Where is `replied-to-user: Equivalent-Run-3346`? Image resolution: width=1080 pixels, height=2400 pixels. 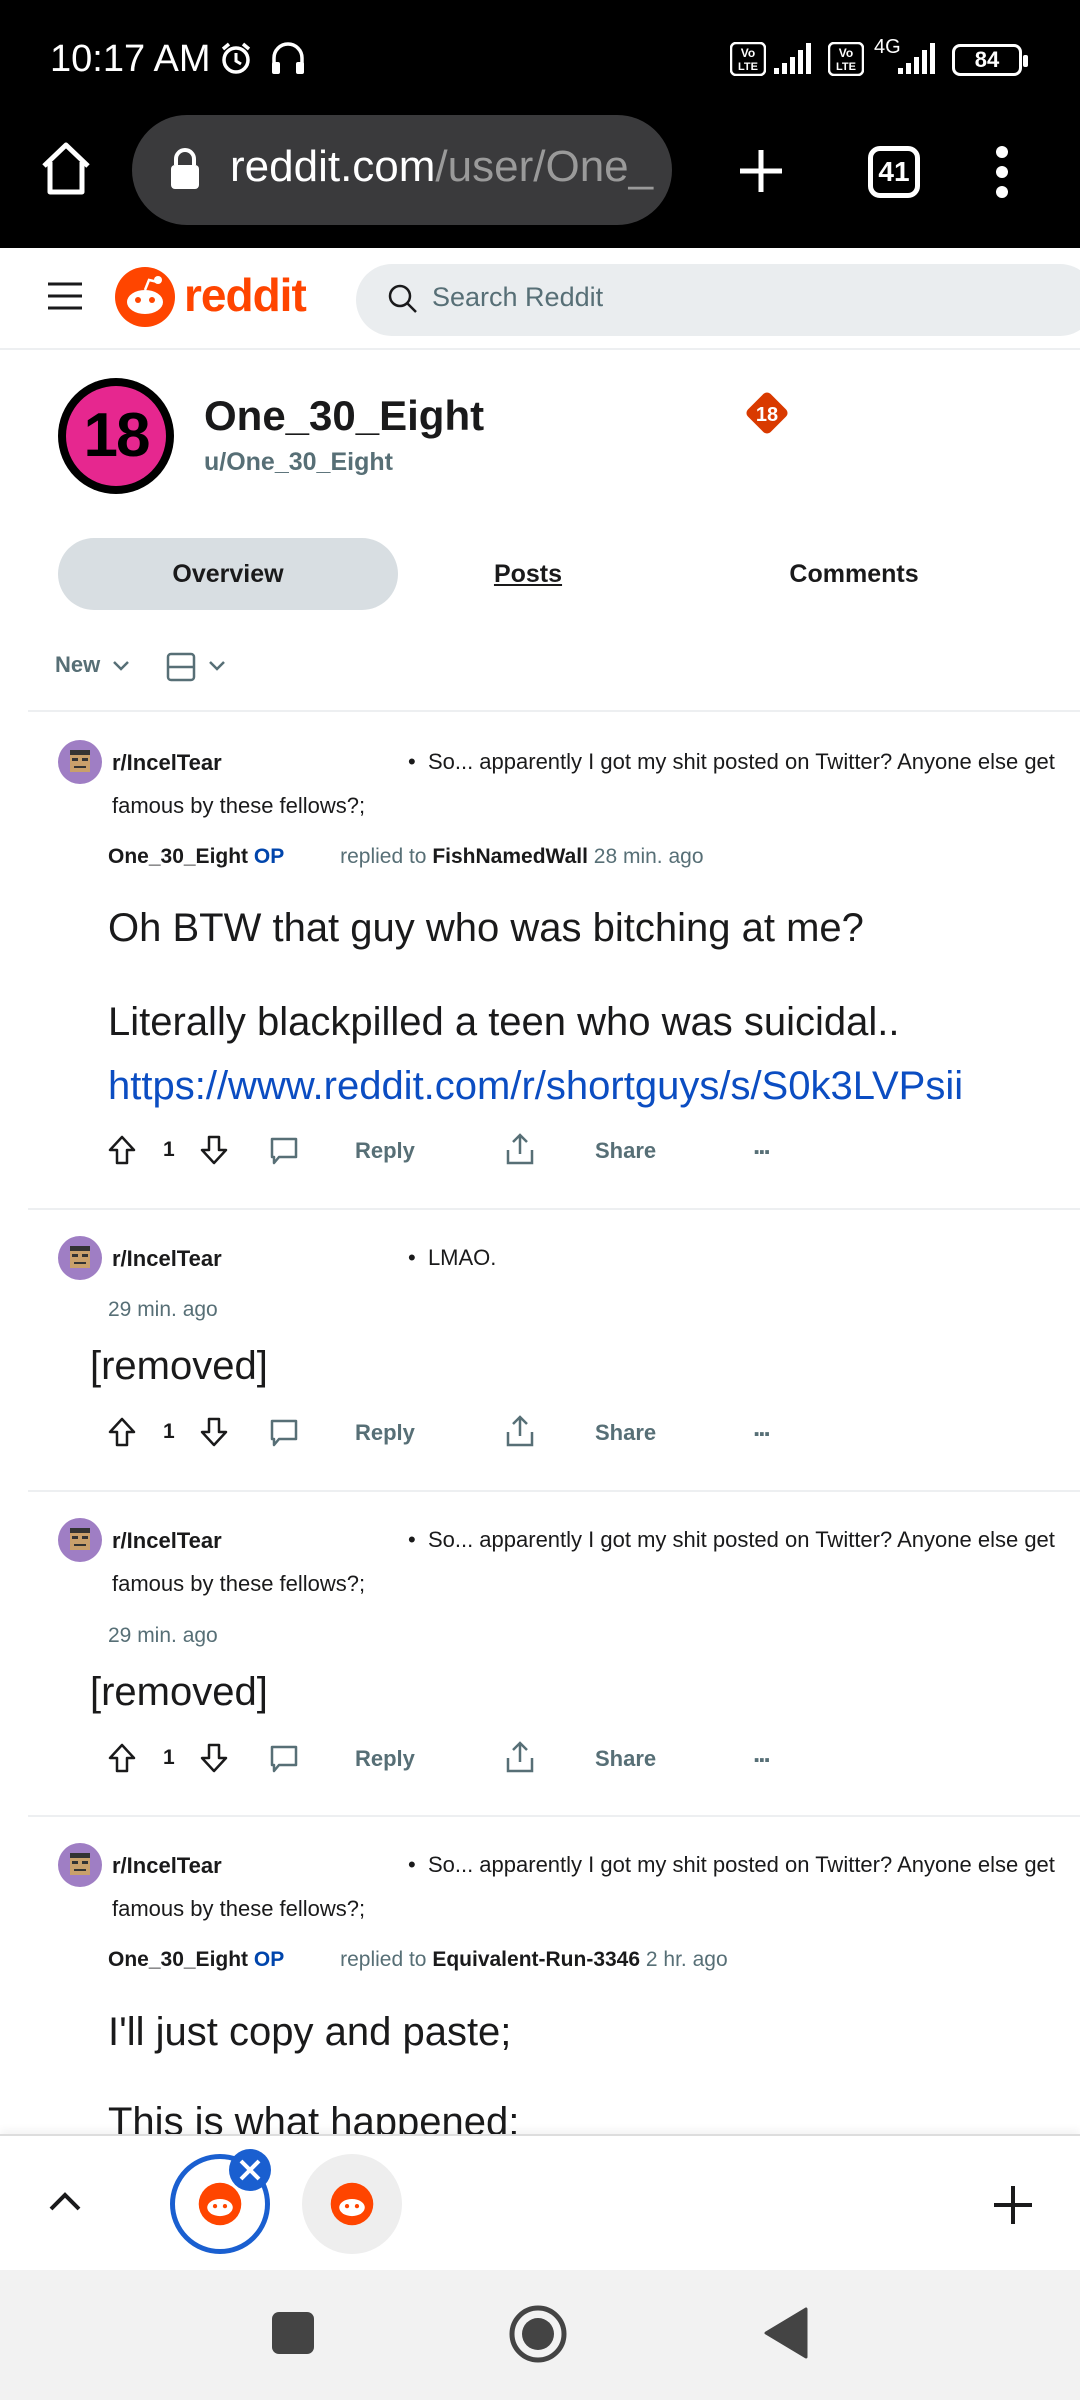
replied-to-user: Equivalent-Run-3346 is located at coordinates (536, 1959).